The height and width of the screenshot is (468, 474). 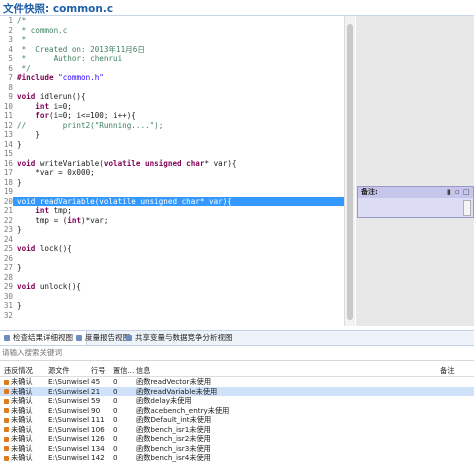 What do you see at coordinates (237, 430) in the screenshot?
I see `table-row: 未确认 E:\Sunwisel...106 0 函数bench_isr1未使用` at bounding box center [237, 430].